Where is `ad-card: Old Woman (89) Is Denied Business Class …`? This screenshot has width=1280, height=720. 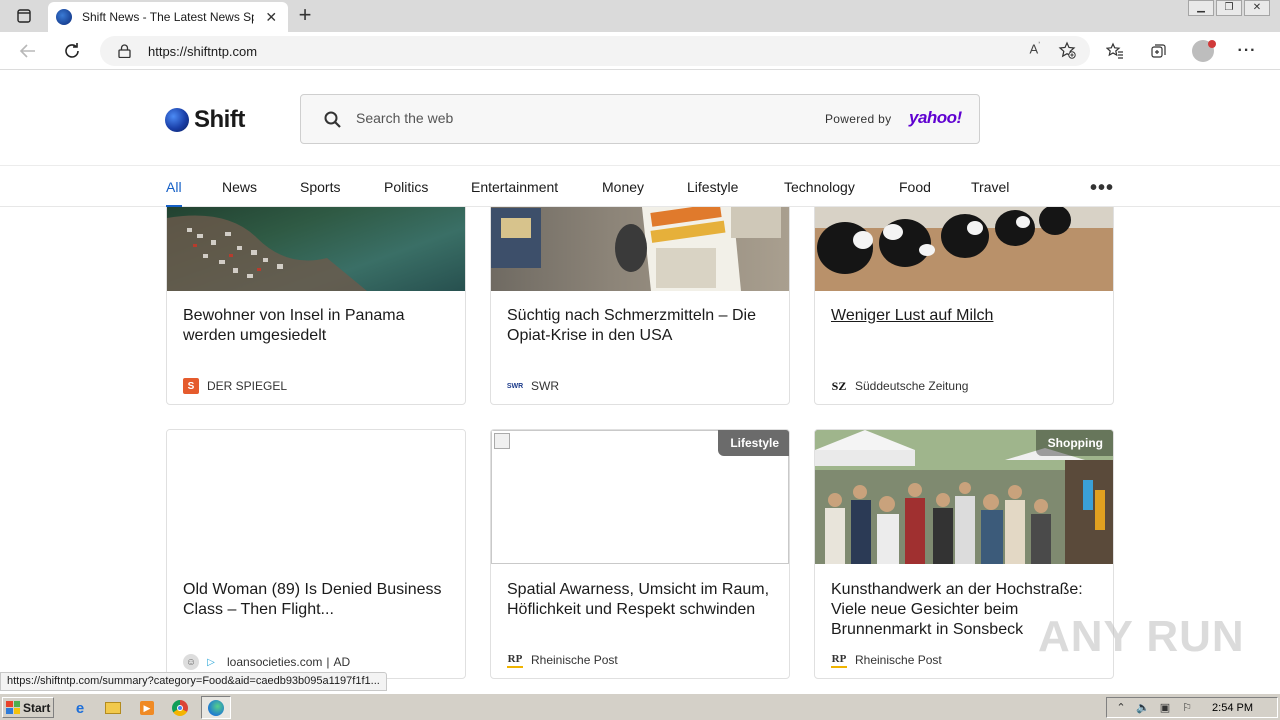
ad-card: Old Woman (89) Is Denied Business Class … is located at coordinates (316, 554).